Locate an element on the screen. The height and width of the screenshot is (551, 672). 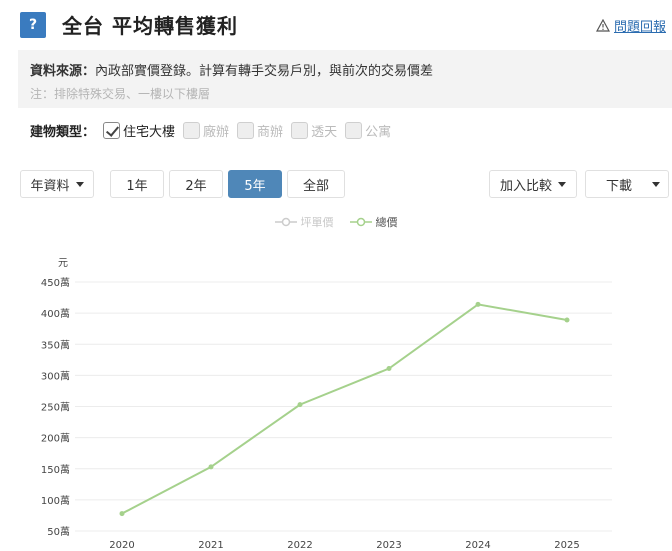
legend-item-label: 總價 is located at coordinates (386, 222).